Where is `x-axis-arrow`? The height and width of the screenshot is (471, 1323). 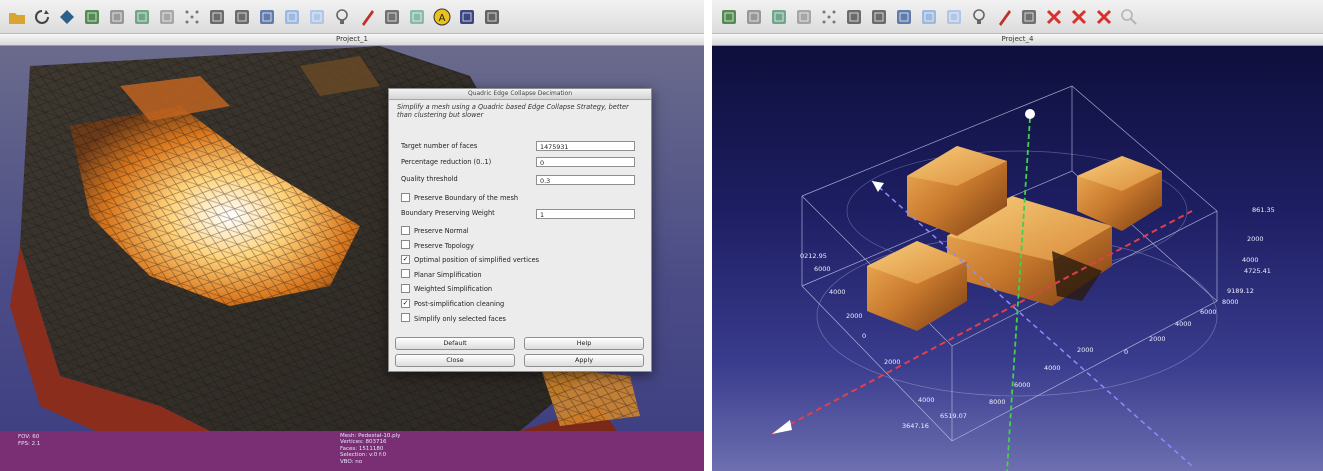 x-axis-arrow is located at coordinates (782, 427).